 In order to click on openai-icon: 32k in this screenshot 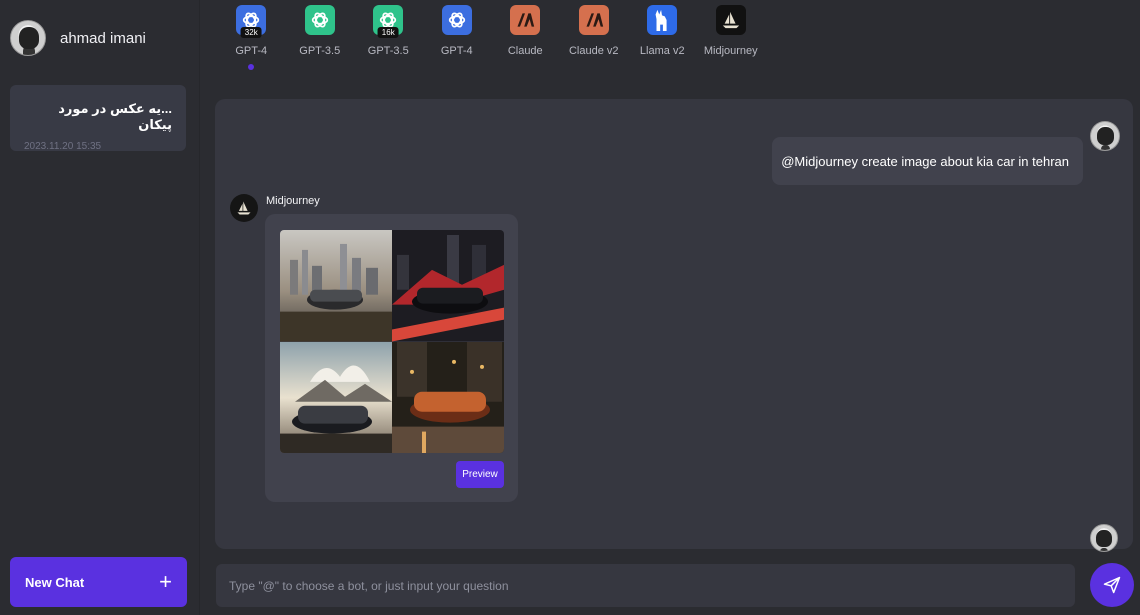, I will do `click(251, 21)`.